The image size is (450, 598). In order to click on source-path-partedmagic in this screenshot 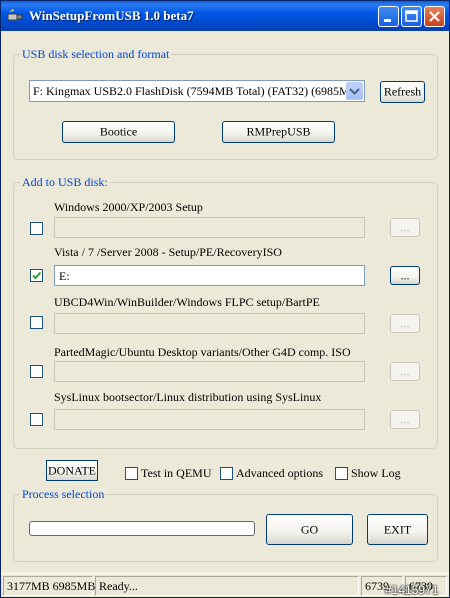, I will do `click(209, 371)`.